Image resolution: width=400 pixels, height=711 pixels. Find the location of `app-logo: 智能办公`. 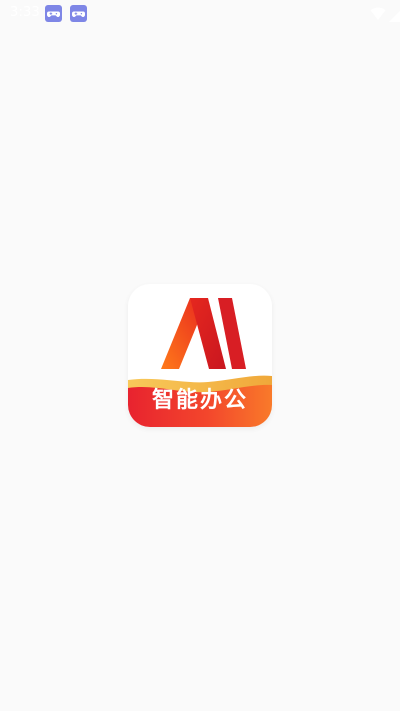

app-logo: 智能办公 is located at coordinates (200, 355).